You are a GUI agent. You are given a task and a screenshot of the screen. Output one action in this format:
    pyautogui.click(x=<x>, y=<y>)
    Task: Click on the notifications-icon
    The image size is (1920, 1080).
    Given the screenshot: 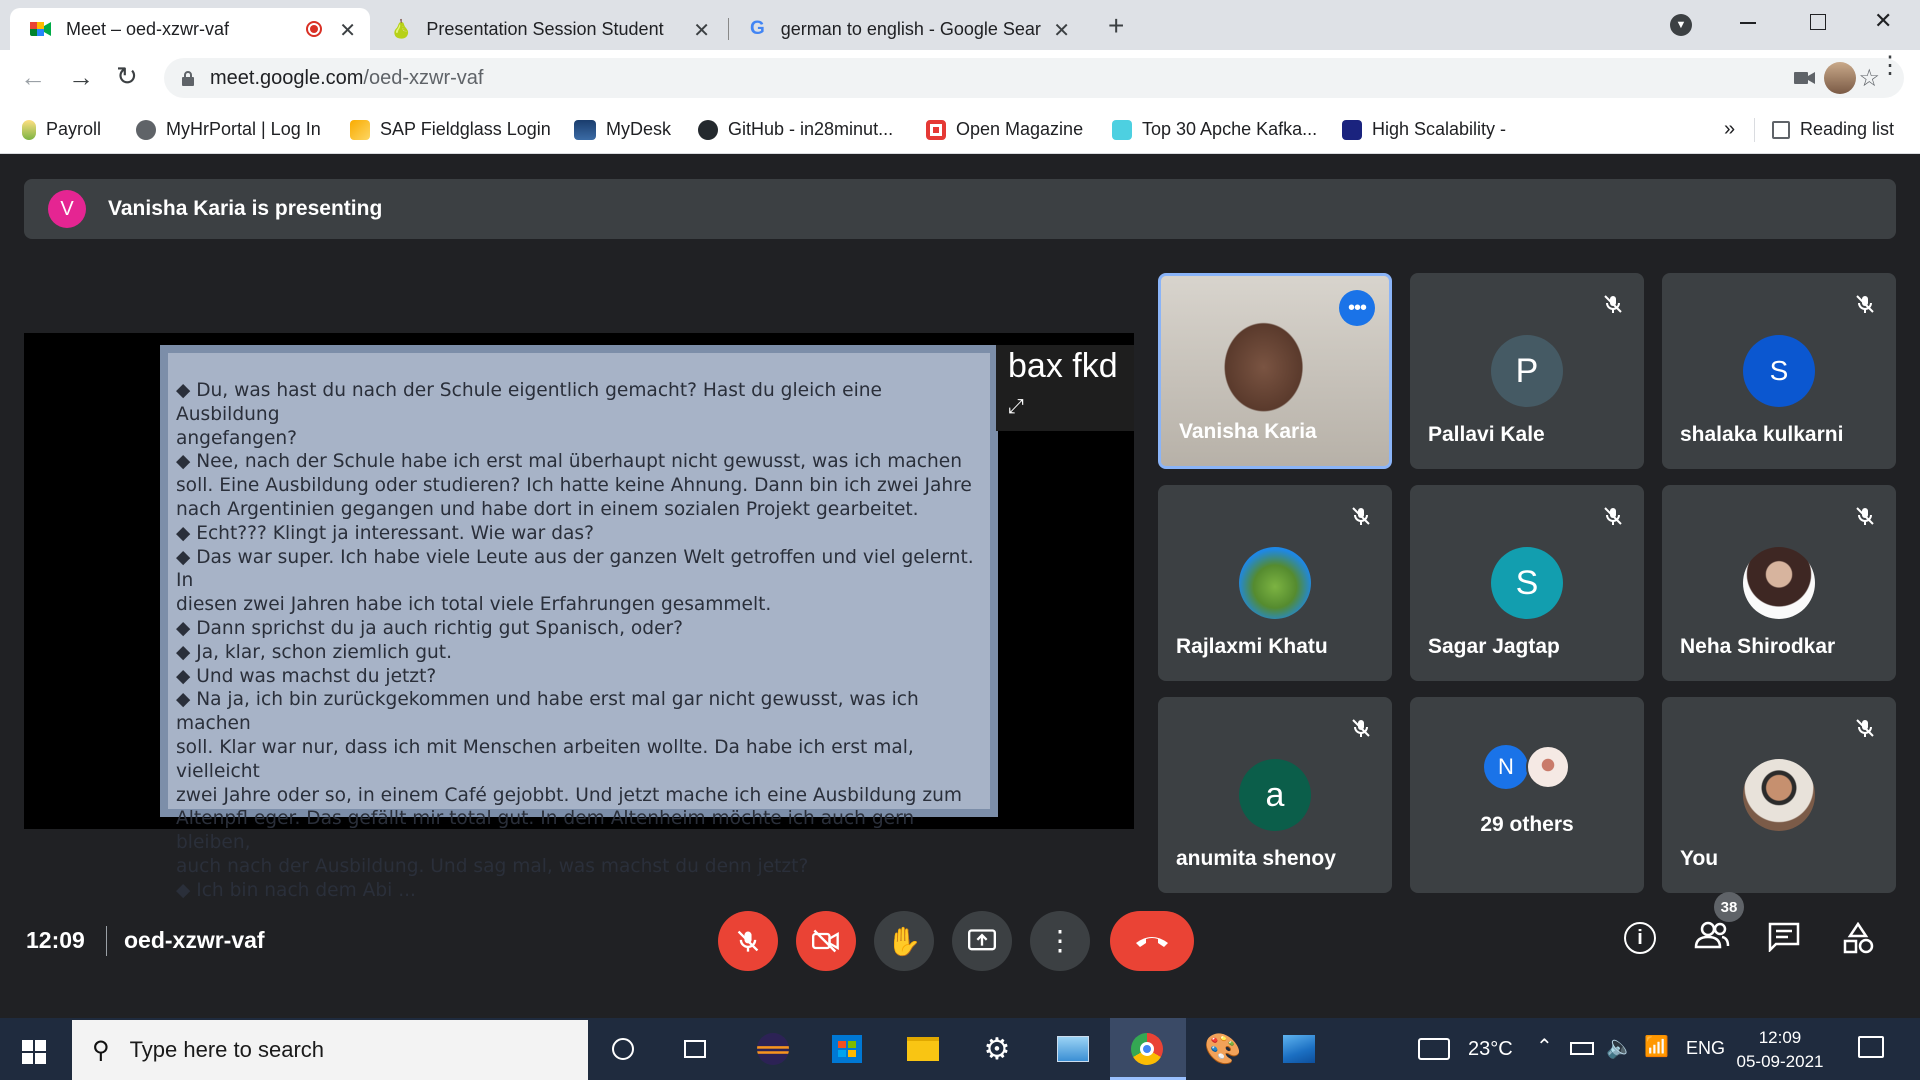 What is the action you would take?
    pyautogui.click(x=1871, y=1047)
    